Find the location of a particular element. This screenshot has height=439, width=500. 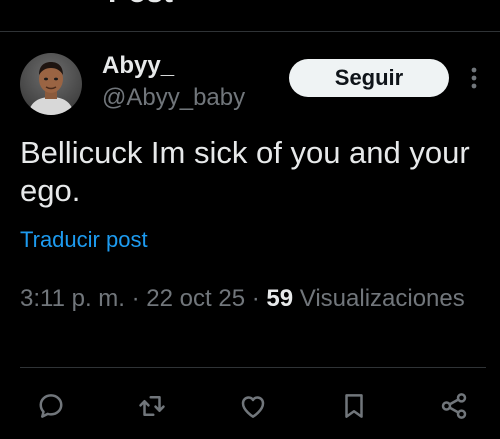

author-handle: @Abyy_baby is located at coordinates (173, 98).